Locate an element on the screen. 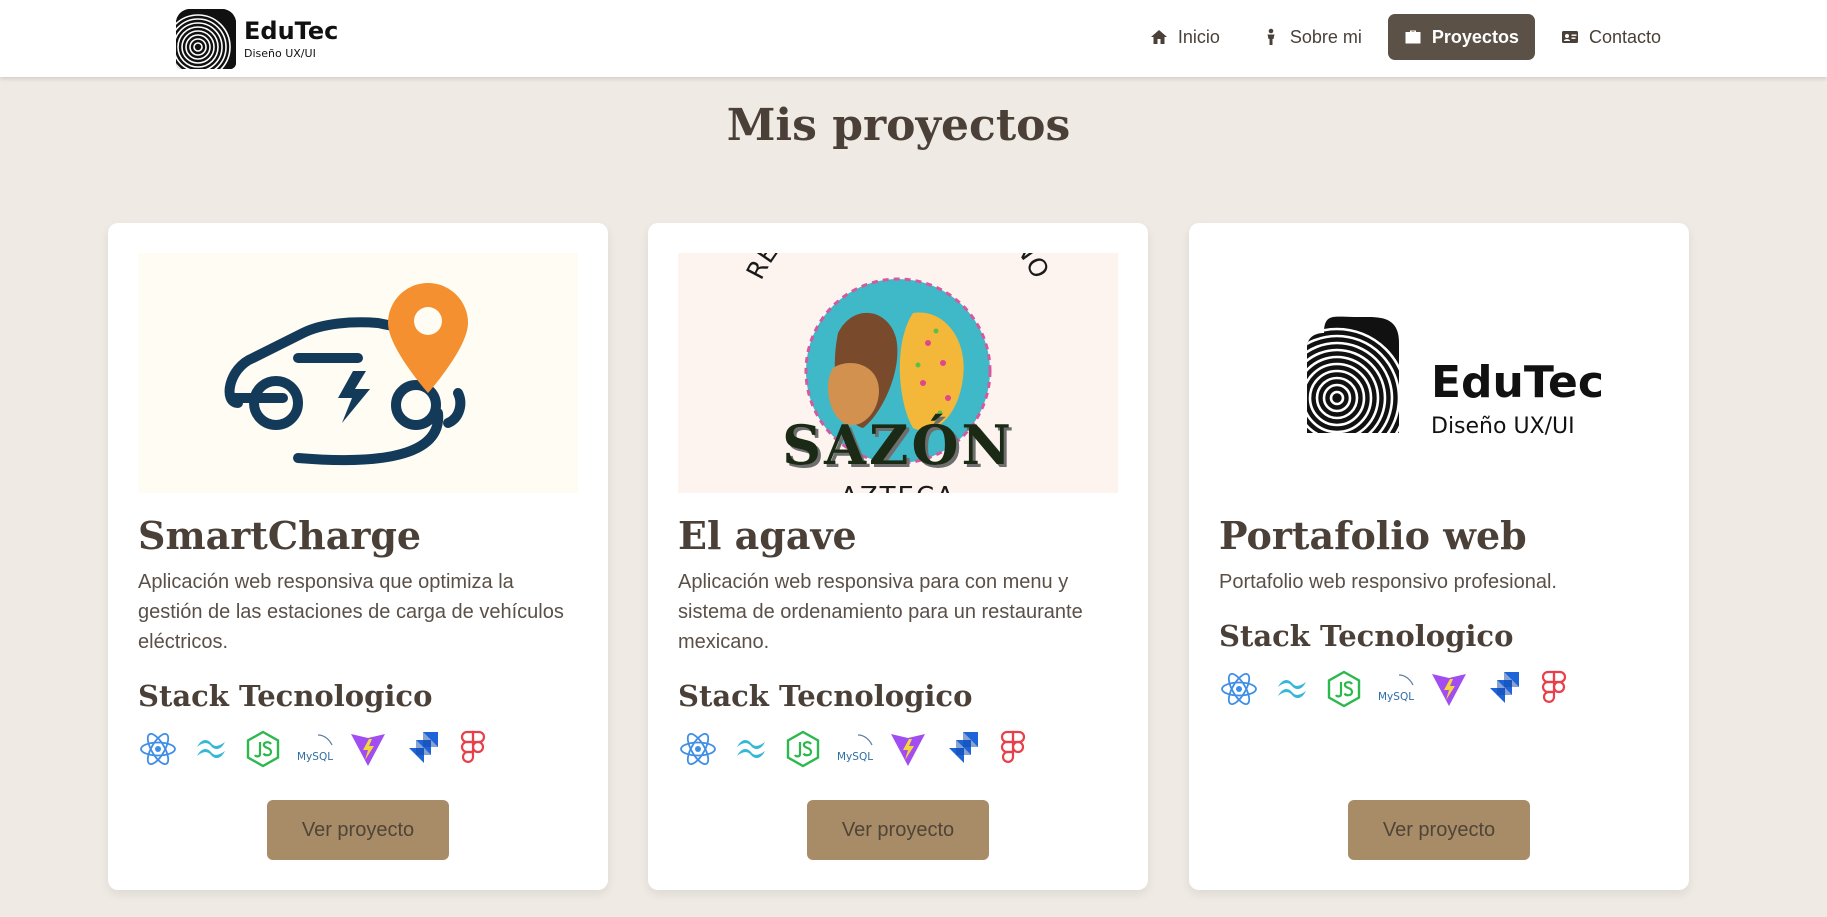 The height and width of the screenshot is (917, 1827). project-description: Portafolio web responsivo profesional. is located at coordinates (1388, 582).